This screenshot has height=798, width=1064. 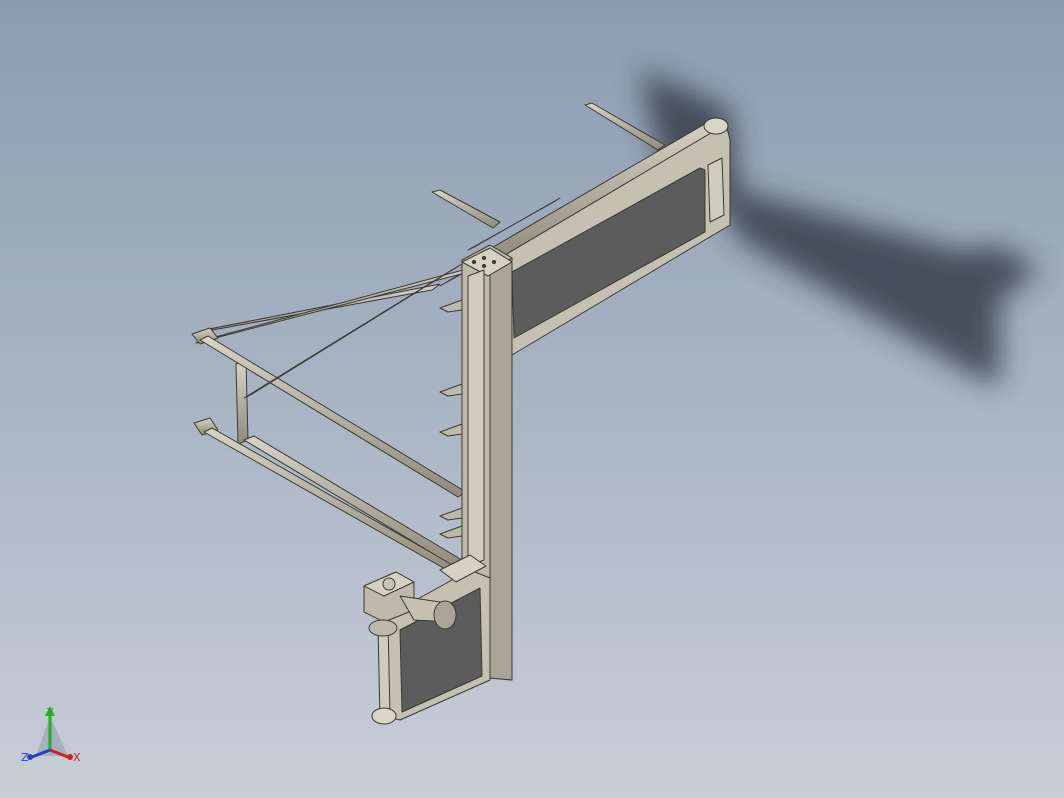 What do you see at coordinates (25, 757) in the screenshot?
I see `triad-z-label: Z` at bounding box center [25, 757].